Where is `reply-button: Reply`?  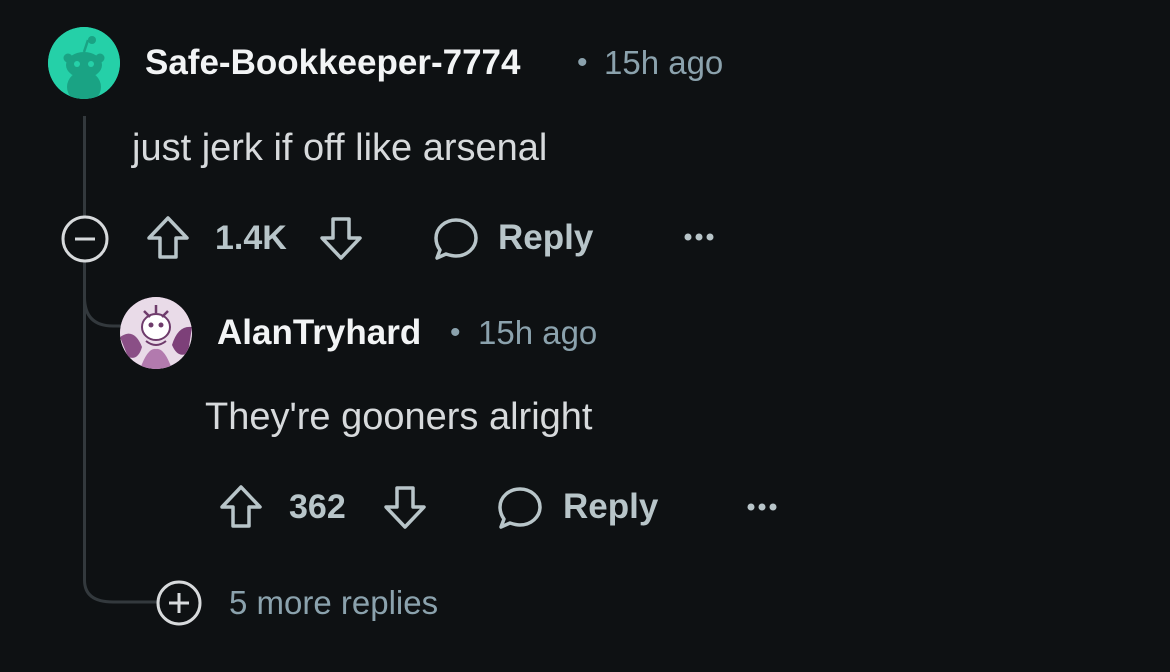 reply-button: Reply is located at coordinates (522, 238).